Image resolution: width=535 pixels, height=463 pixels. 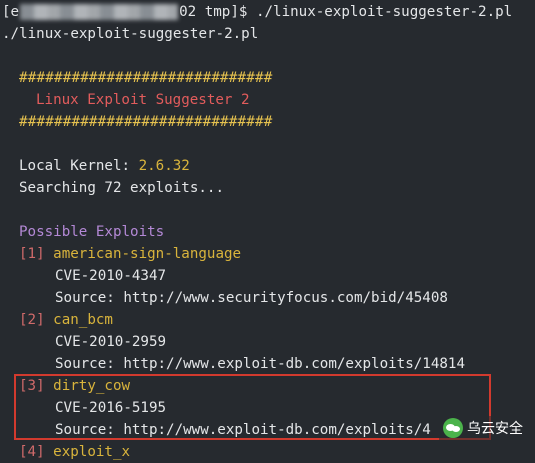 What do you see at coordinates (252, 407) in the screenshot?
I see `highlight-box` at bounding box center [252, 407].